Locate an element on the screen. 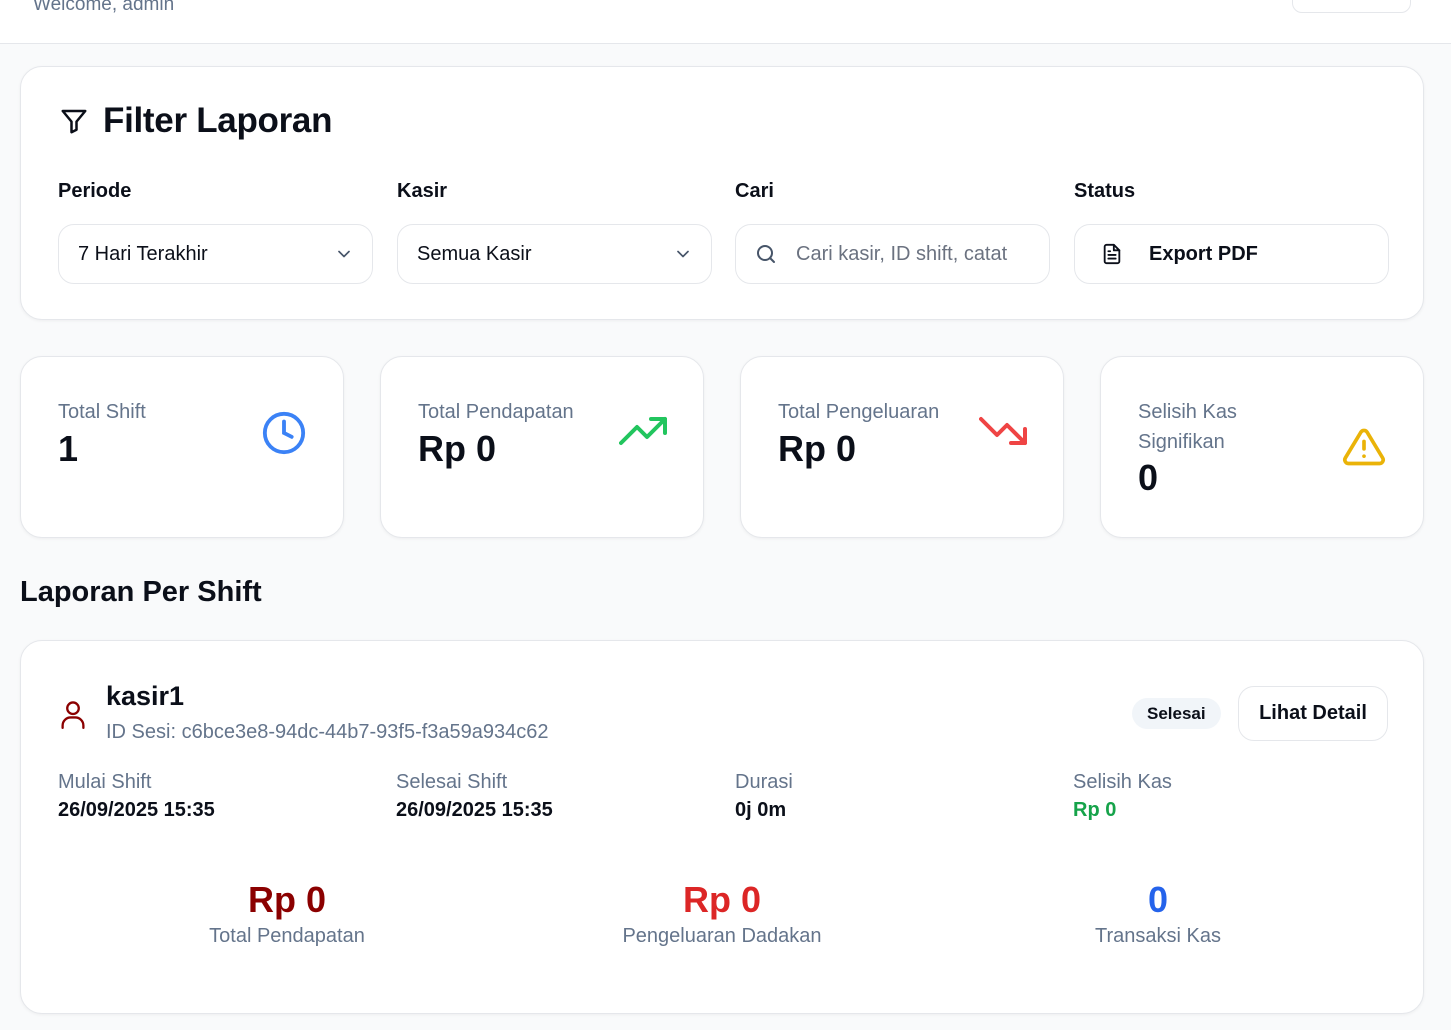  meta-value: Rp 0 is located at coordinates (1095, 810).